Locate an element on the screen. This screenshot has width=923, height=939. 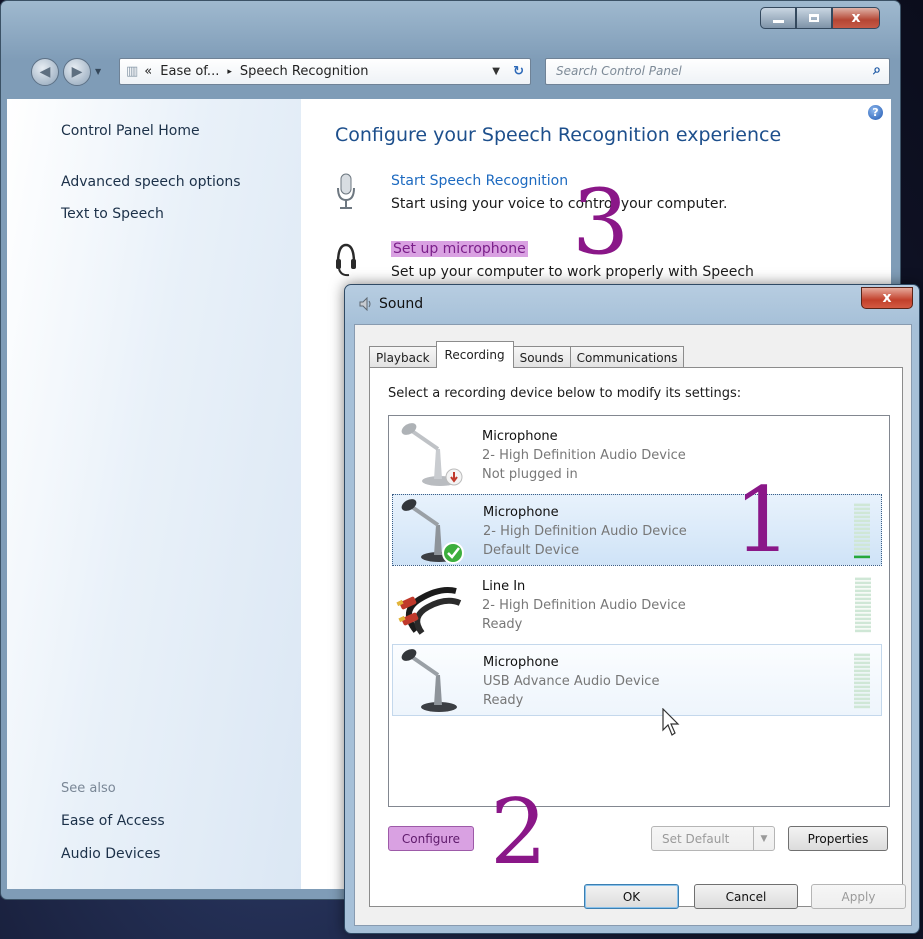
see-also-ease-of-access: Ease of Access is located at coordinates (113, 821).